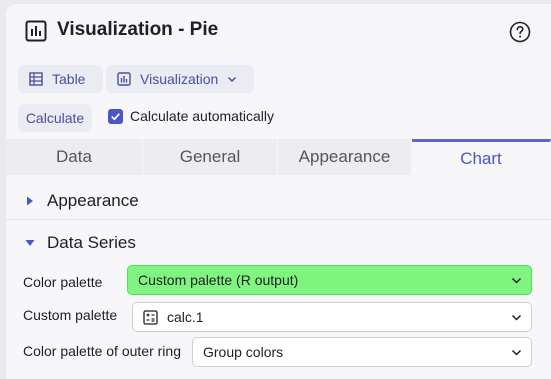 Image resolution: width=551 pixels, height=379 pixels. What do you see at coordinates (218, 280) in the screenshot?
I see `color-palette-value: Custom palette (R output)` at bounding box center [218, 280].